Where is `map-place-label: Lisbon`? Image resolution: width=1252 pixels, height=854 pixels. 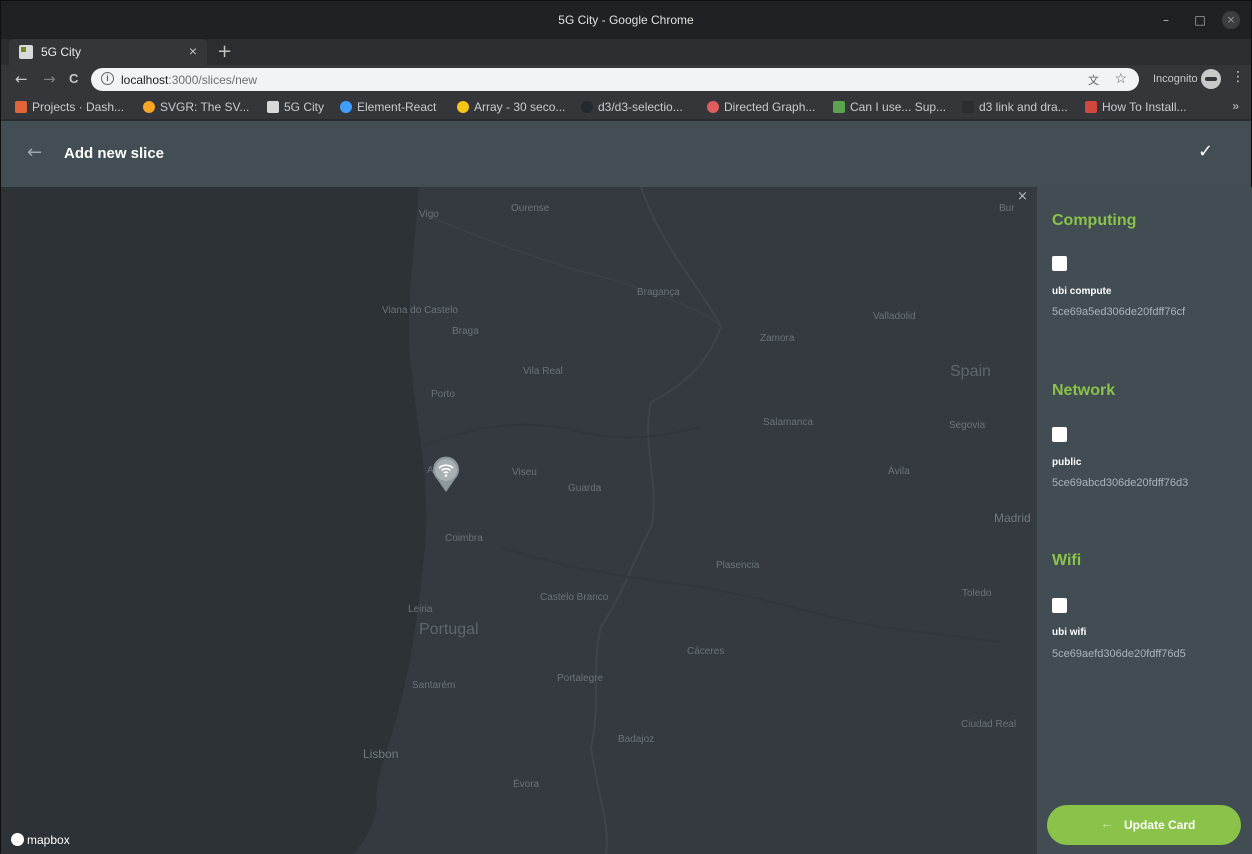
map-place-label: Lisbon is located at coordinates (381, 754).